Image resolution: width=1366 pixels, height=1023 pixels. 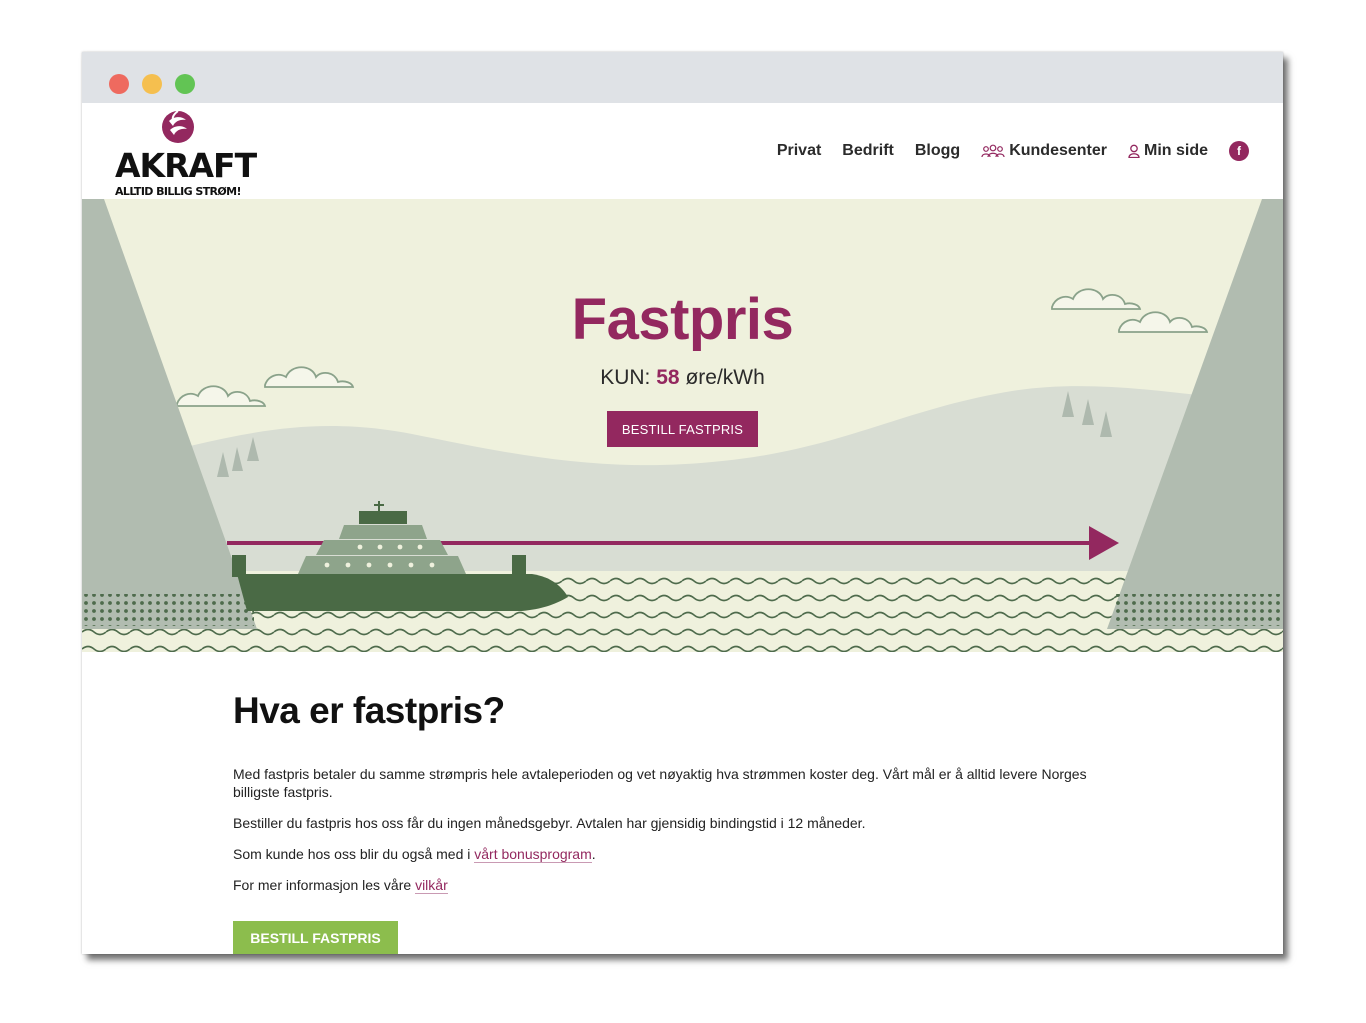 I want to click on nav-item-label: Min side, so click(x=1175, y=150).